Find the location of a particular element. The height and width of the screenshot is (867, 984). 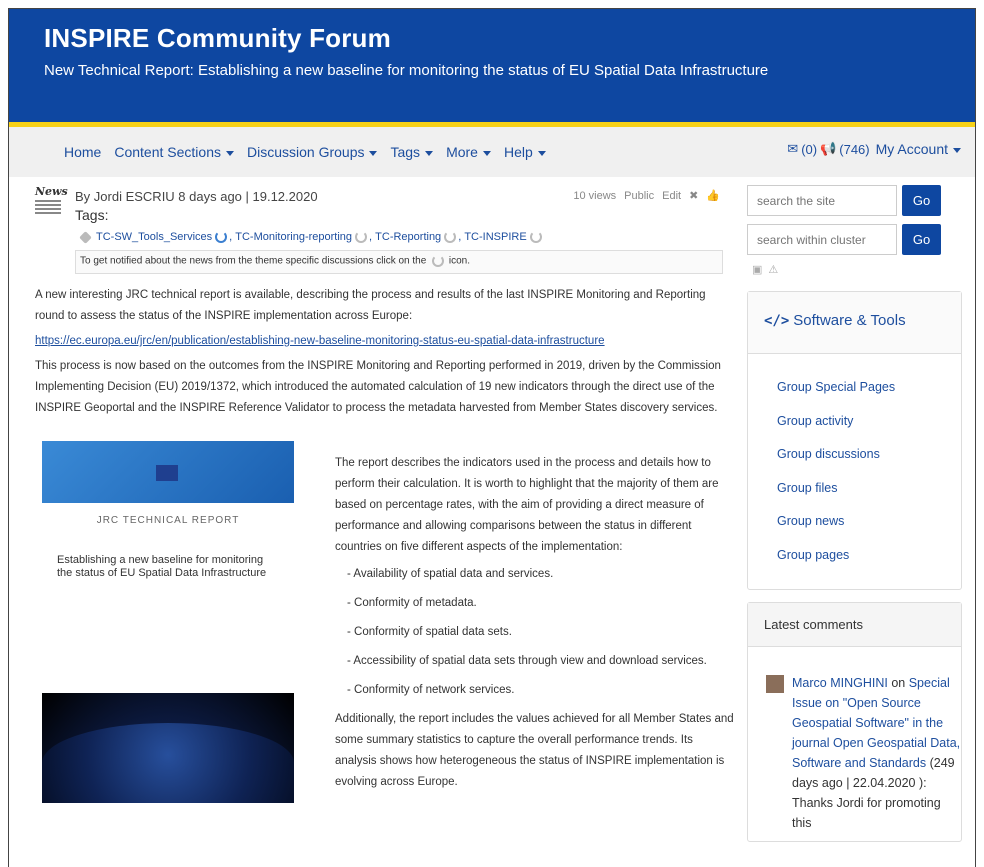

news-badge-text: News is located at coordinates (51, 191).